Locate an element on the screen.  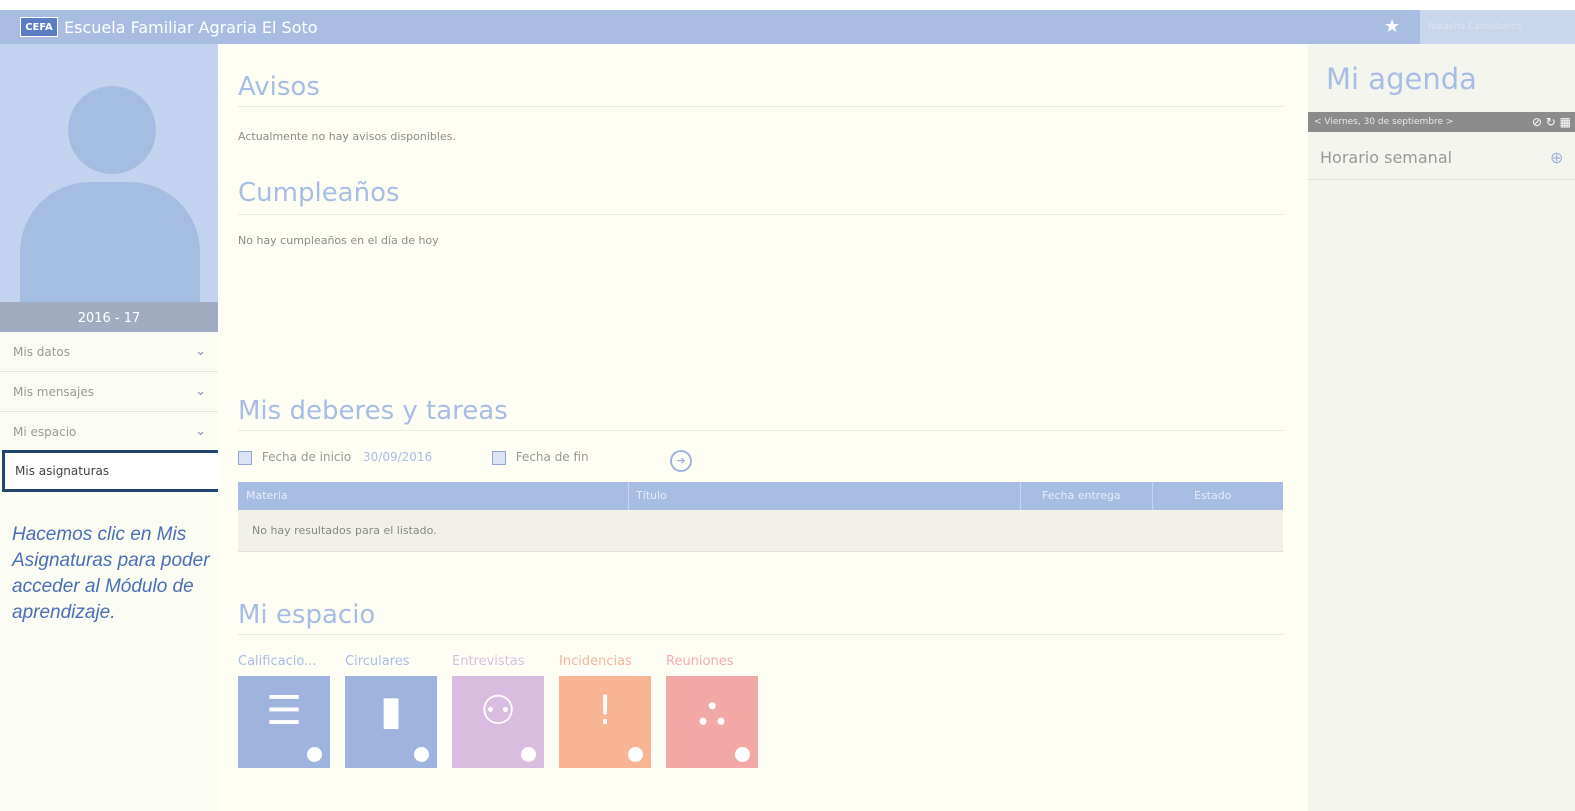
table-header: Materia Título Fecha entrega Estado is located at coordinates (760, 496).